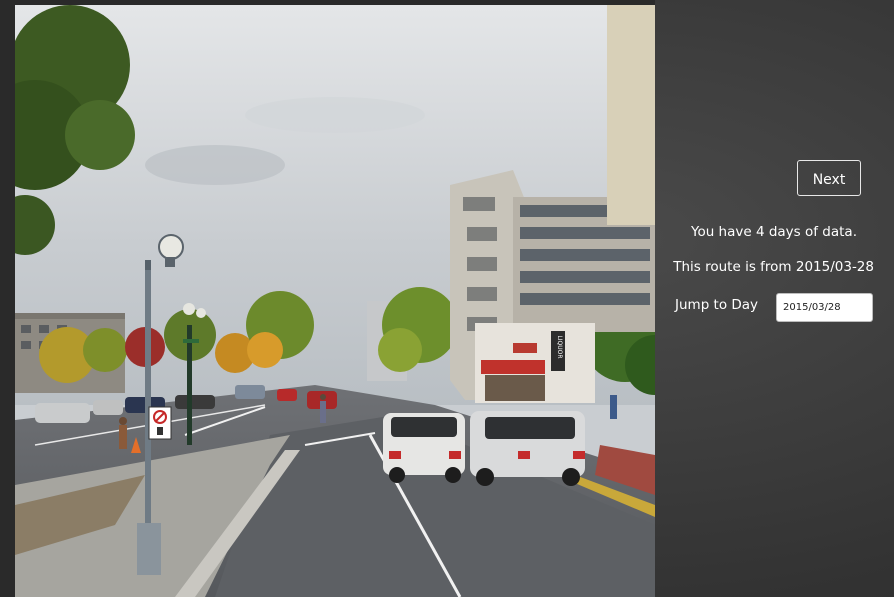 This screenshot has width=894, height=597. I want to click on jump-to-day-input, so click(824, 307).